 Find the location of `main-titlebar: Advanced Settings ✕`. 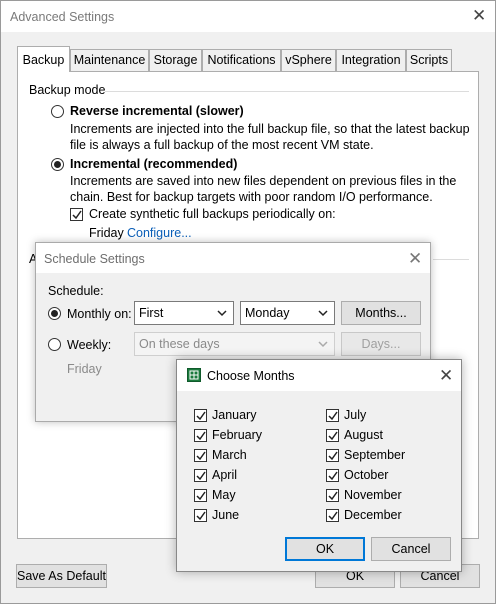

main-titlebar: Advanced Settings ✕ is located at coordinates (248, 16).